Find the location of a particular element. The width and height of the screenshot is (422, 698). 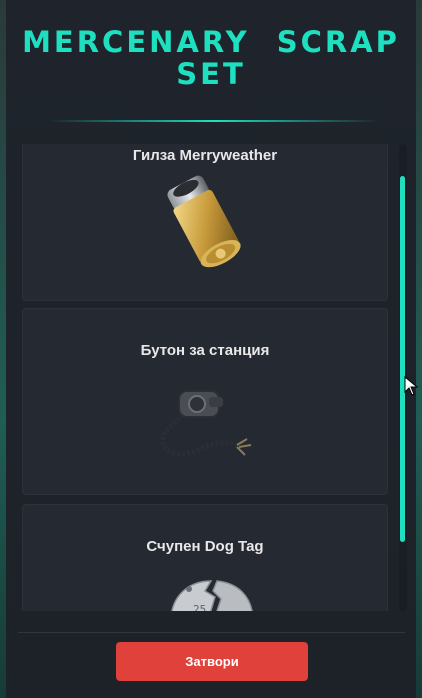

bullet-casing-icon is located at coordinates (204, 221).